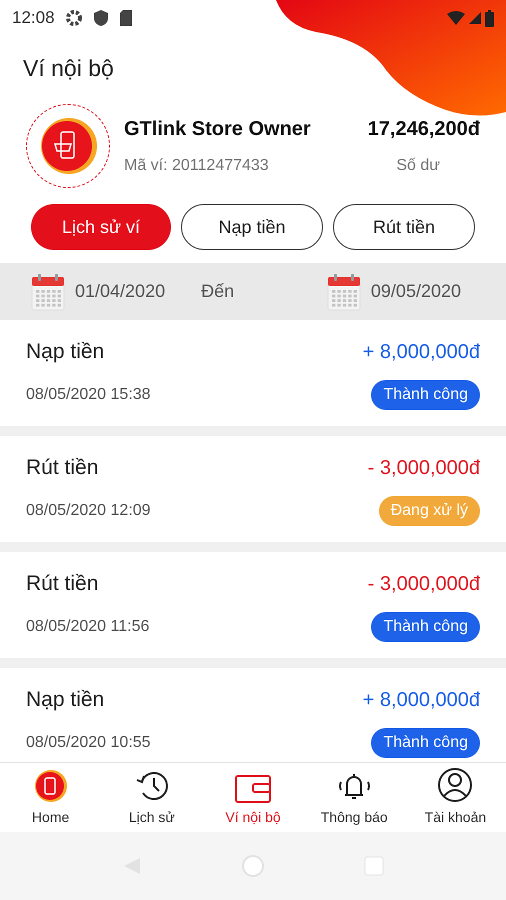 This screenshot has height=900, width=506. Describe the element at coordinates (354, 797) in the screenshot. I see `nav-tab: Thông báo` at that location.